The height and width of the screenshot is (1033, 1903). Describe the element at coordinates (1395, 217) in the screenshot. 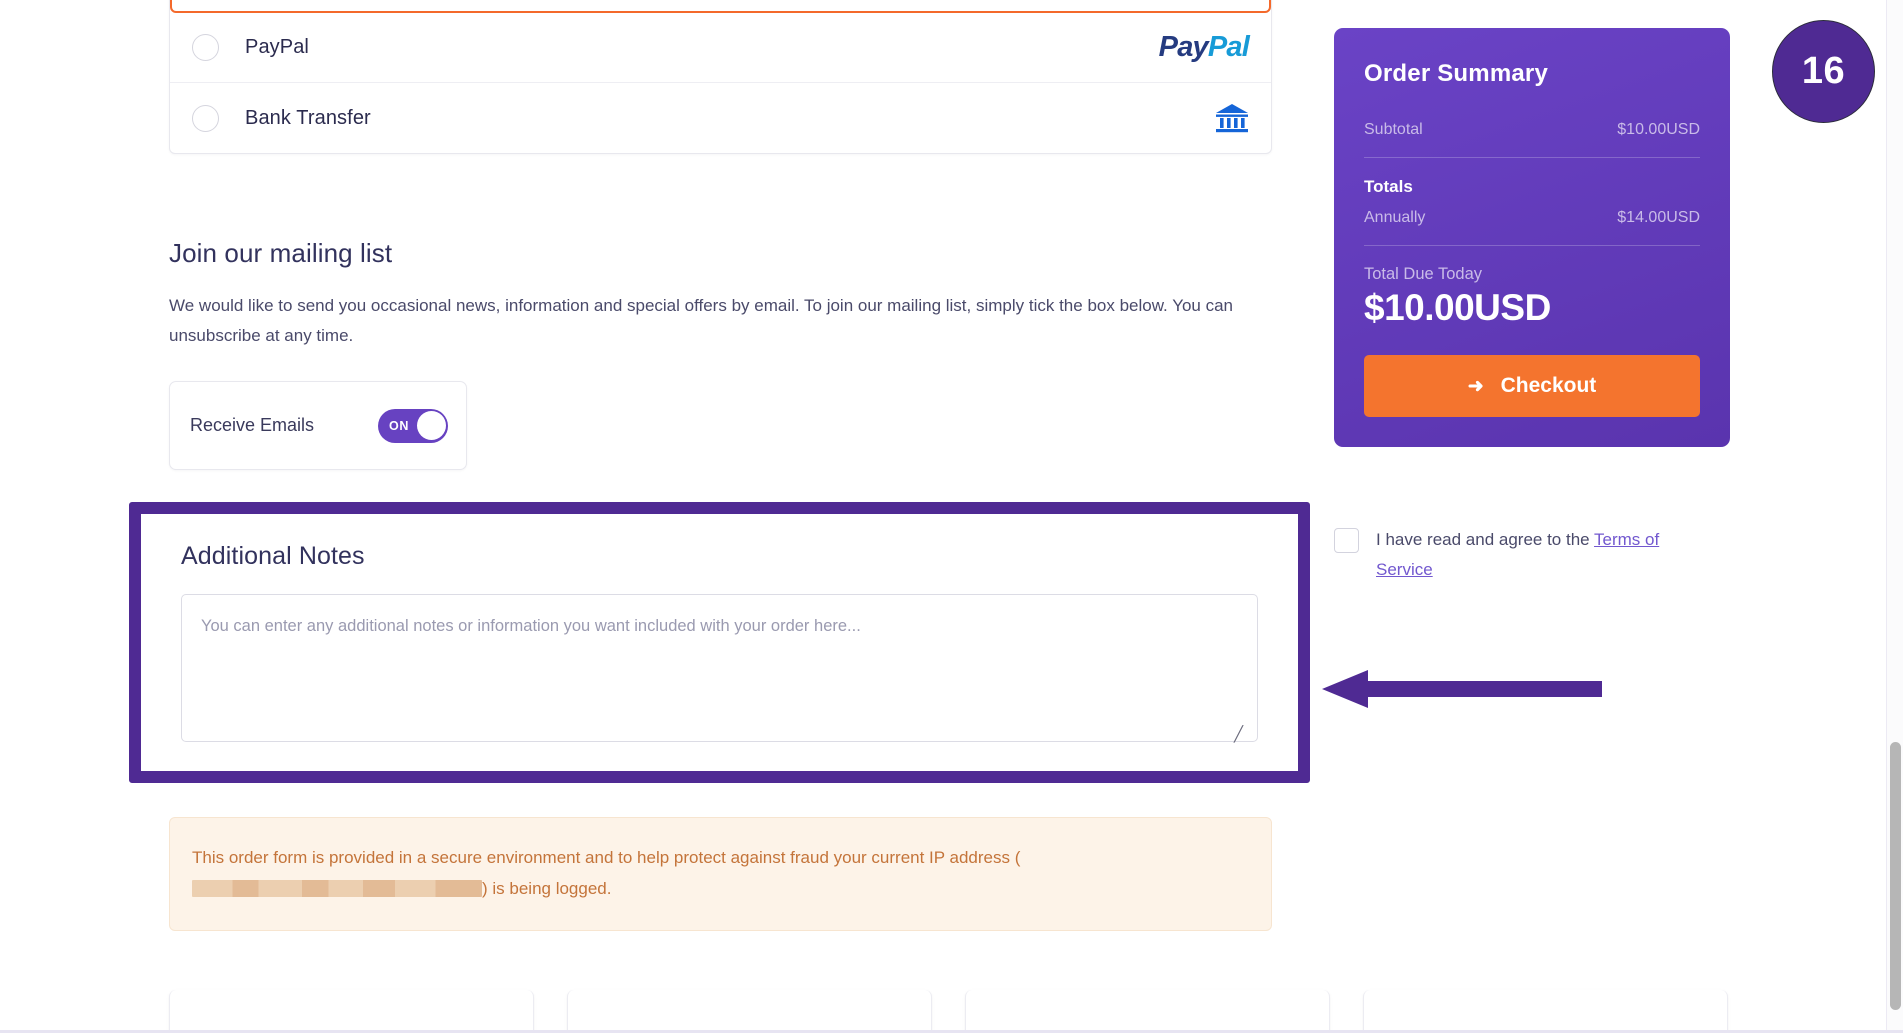

I see `summary-row-label-annually: Annually` at that location.